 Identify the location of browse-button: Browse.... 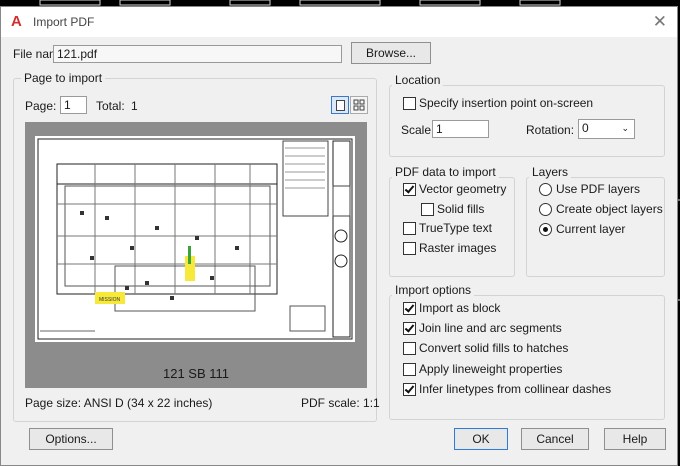
(391, 53).